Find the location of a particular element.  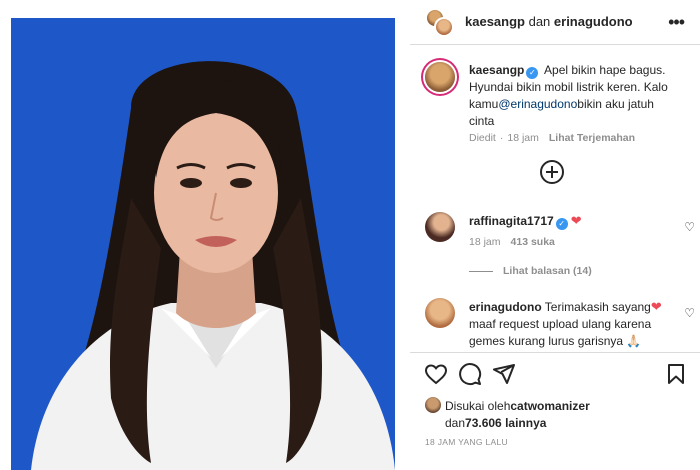

likes-prefix: Disukai oleh is located at coordinates (478, 406).